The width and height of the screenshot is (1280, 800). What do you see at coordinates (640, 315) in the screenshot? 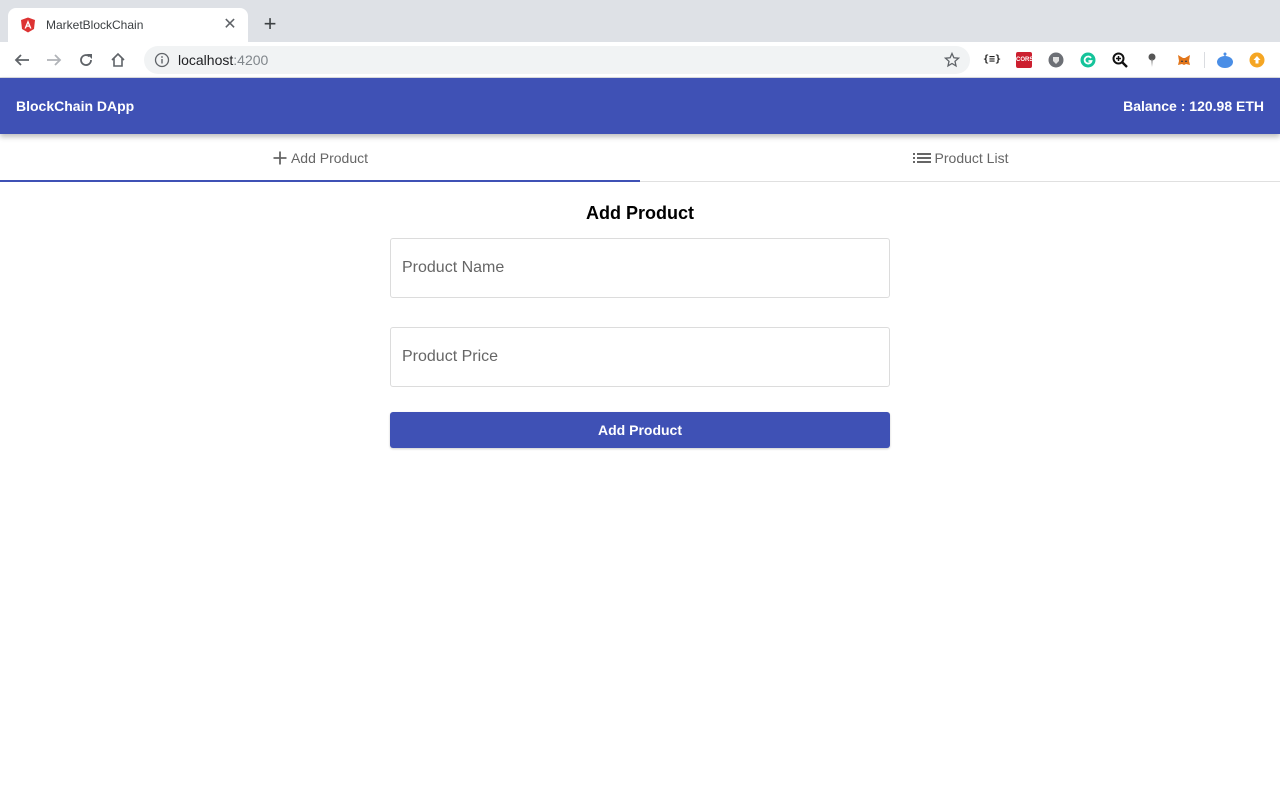
I see `add-product-form: Add Product Add Product` at bounding box center [640, 315].